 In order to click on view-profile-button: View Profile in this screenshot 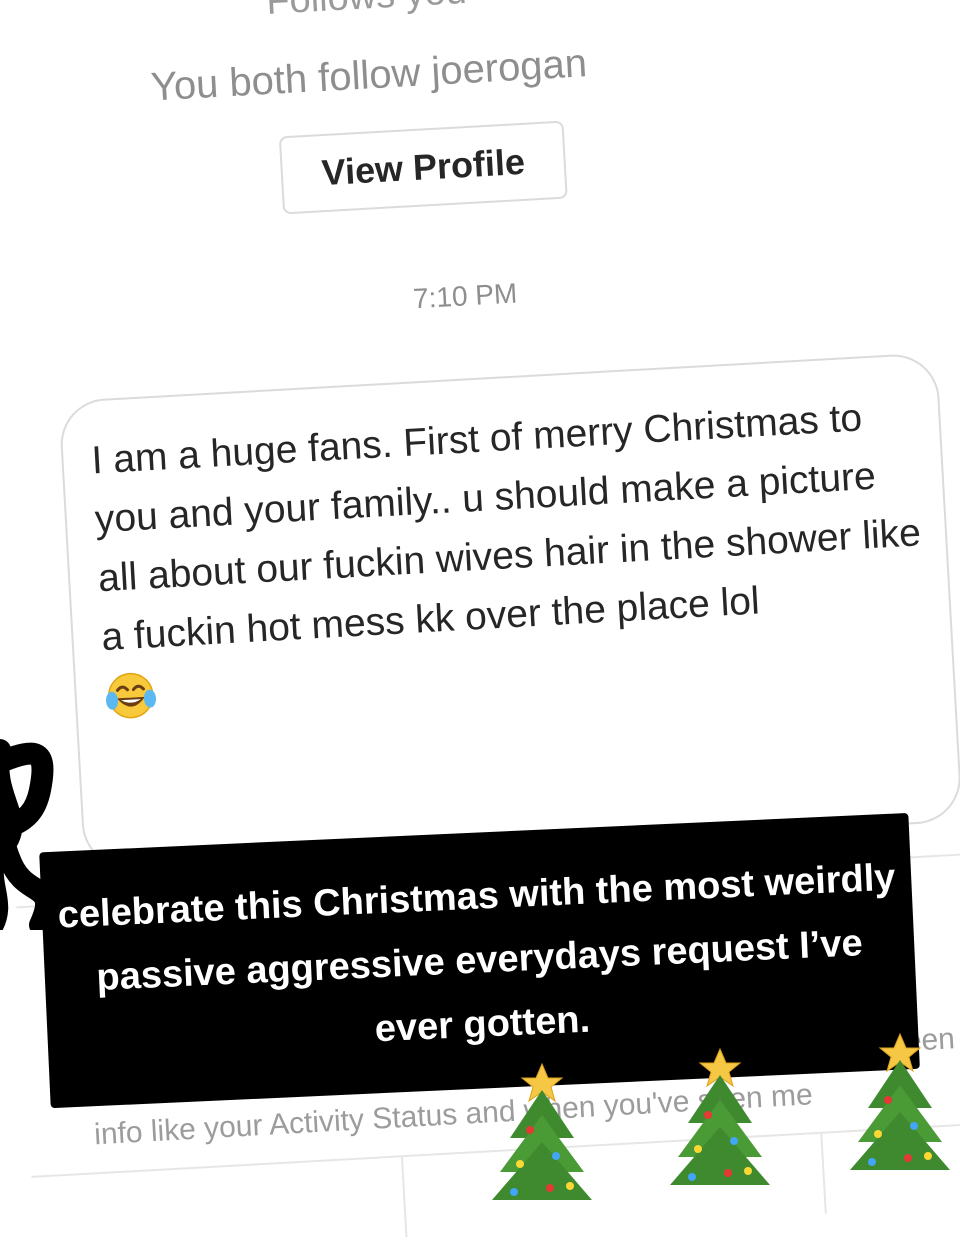, I will do `click(423, 167)`.